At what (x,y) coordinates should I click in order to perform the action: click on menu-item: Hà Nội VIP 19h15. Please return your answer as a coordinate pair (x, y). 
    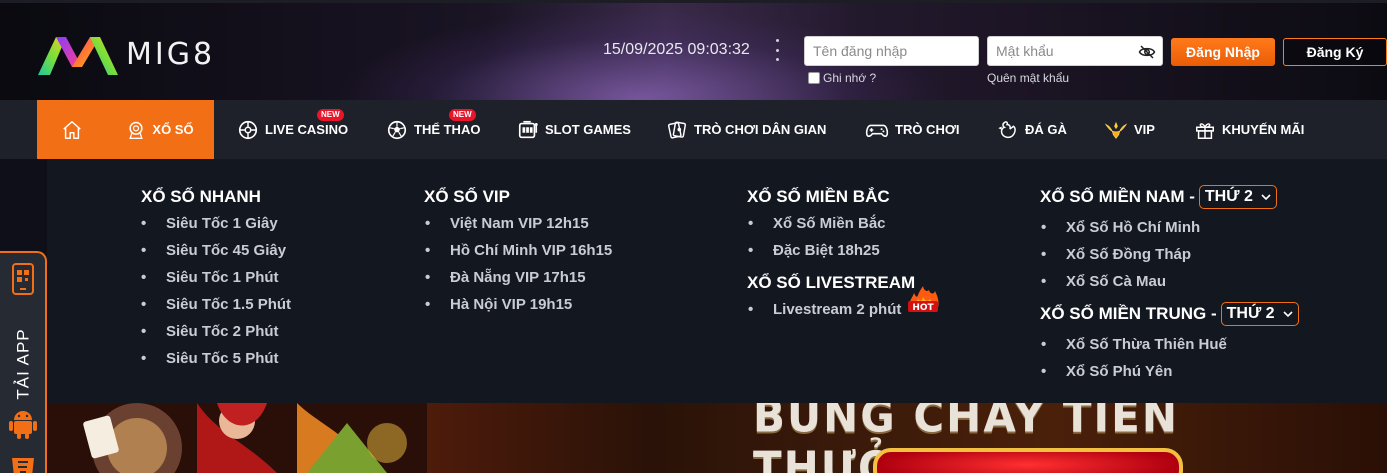
    Looking at the image, I should click on (498, 304).